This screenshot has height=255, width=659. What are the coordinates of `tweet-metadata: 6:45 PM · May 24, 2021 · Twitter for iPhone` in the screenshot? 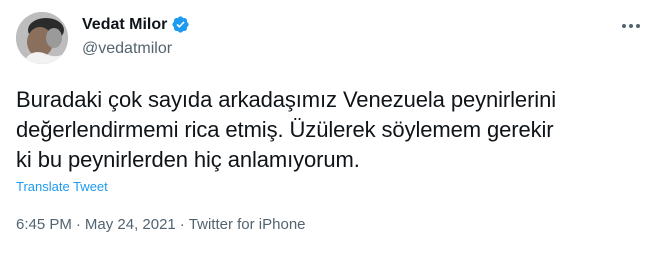 It's located at (161, 224).